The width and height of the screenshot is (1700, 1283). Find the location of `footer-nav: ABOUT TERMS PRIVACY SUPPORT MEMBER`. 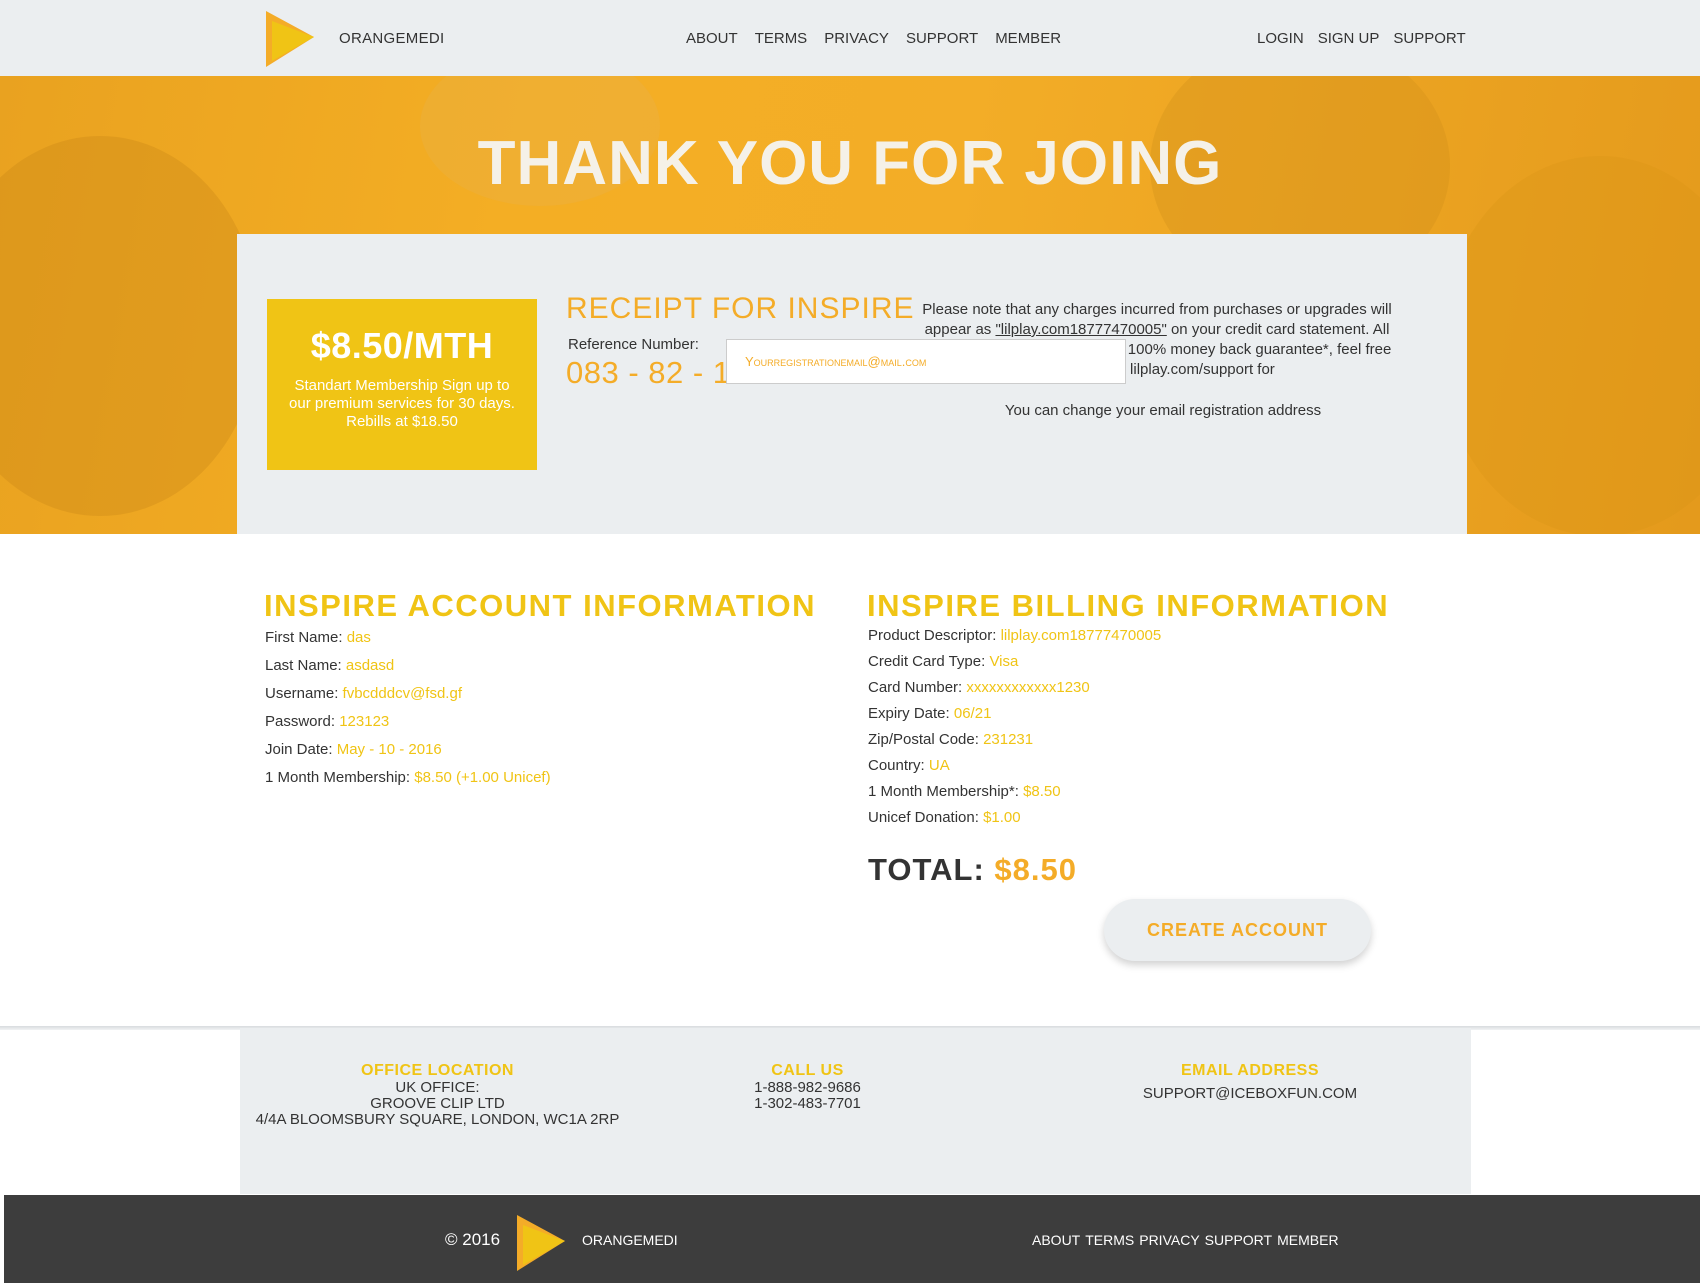

footer-nav: ABOUT TERMS PRIVACY SUPPORT MEMBER is located at coordinates (1185, 1240).